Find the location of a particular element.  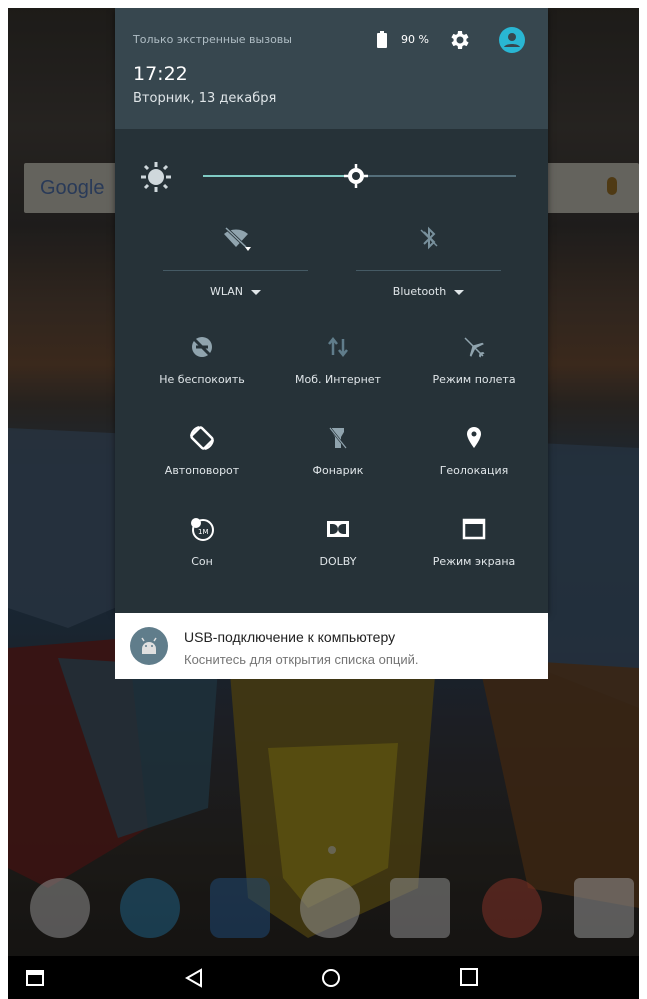

screen-mode-icon is located at coordinates (474, 529).